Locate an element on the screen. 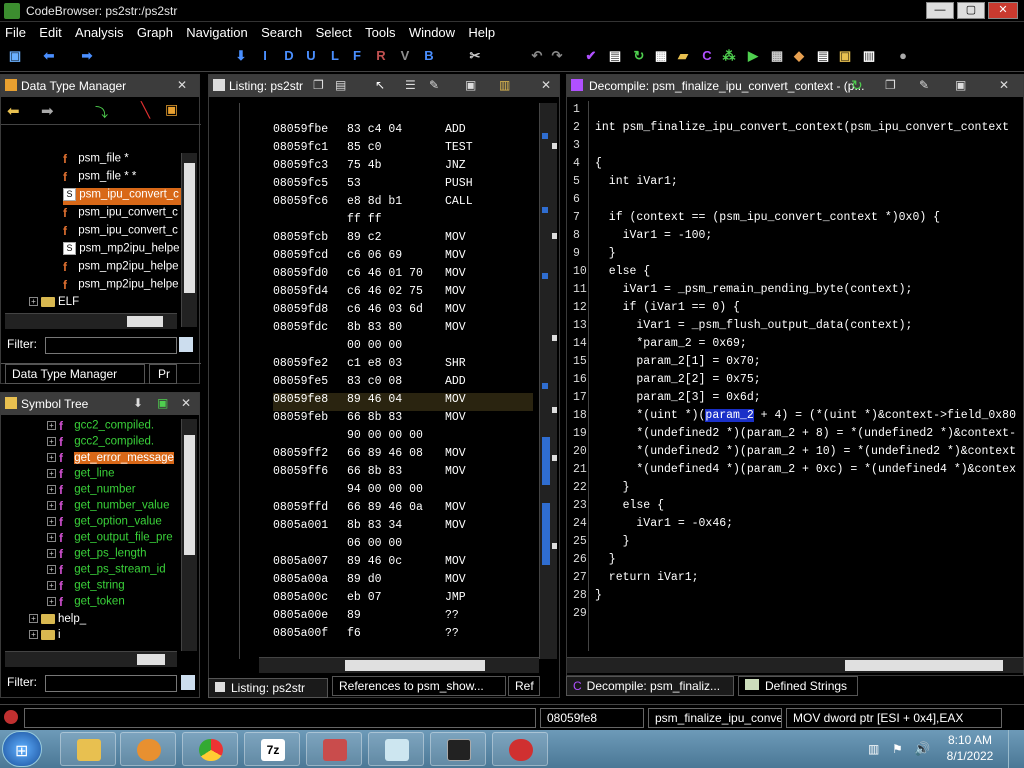 The image size is (1024, 768). b-nav-icon: B is located at coordinates (429, 56).